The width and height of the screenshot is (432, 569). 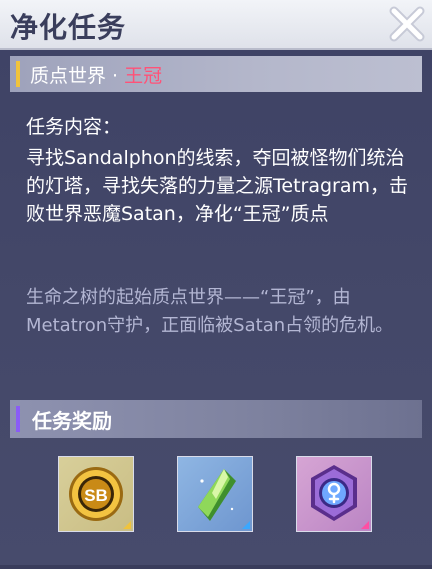 What do you see at coordinates (77, 76) in the screenshot?
I see `world-name: 质点世界 ·` at bounding box center [77, 76].